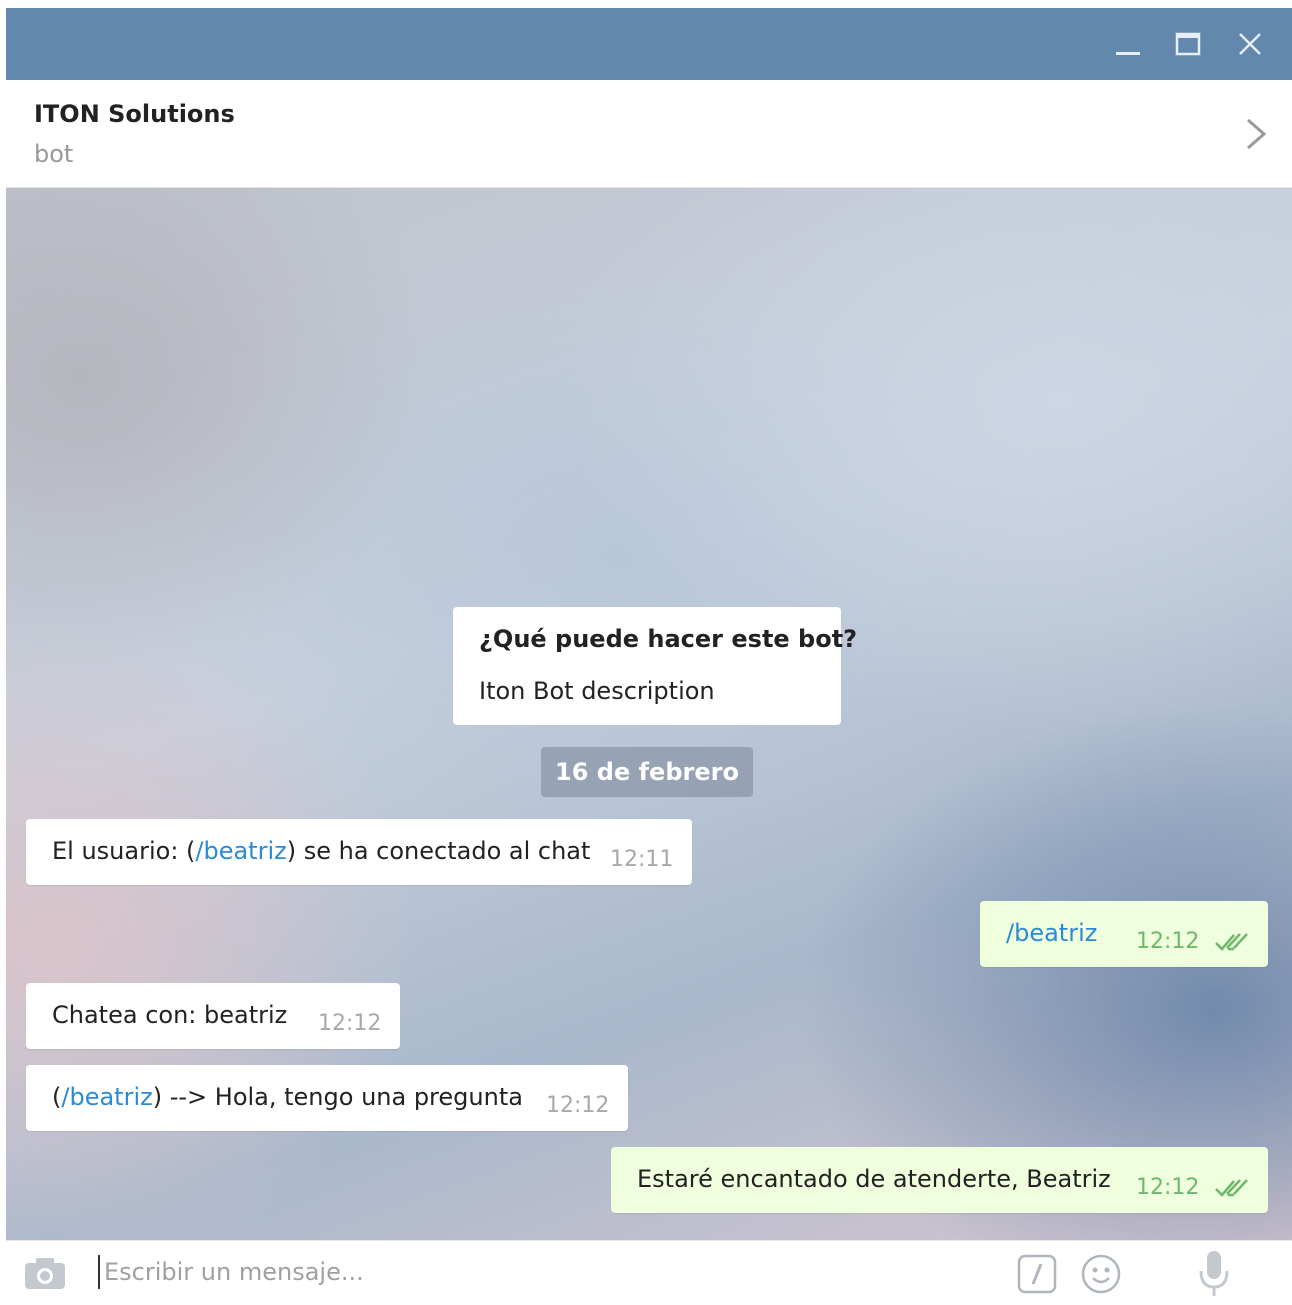  Describe the element at coordinates (544, 1272) in the screenshot. I see `message-input` at that location.